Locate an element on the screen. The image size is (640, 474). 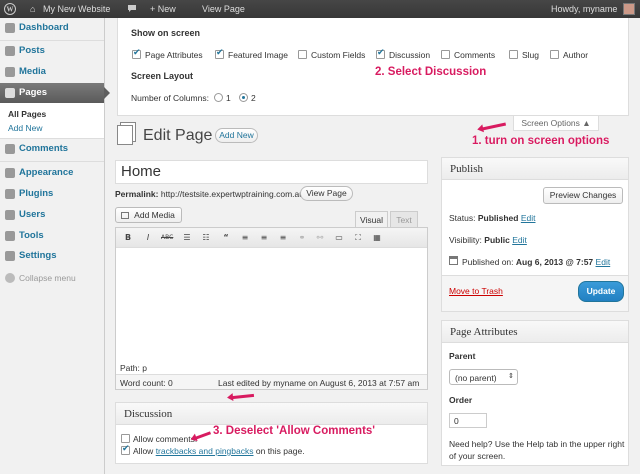
new-content-link: + New is located at coordinates (163, 9).